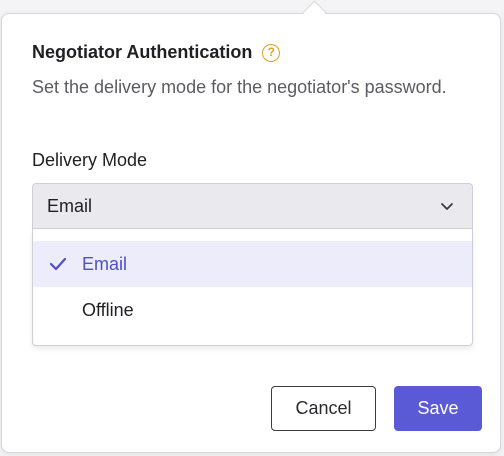 Image resolution: width=504 pixels, height=456 pixels. Describe the element at coordinates (438, 408) in the screenshot. I see `save-button: Save` at that location.